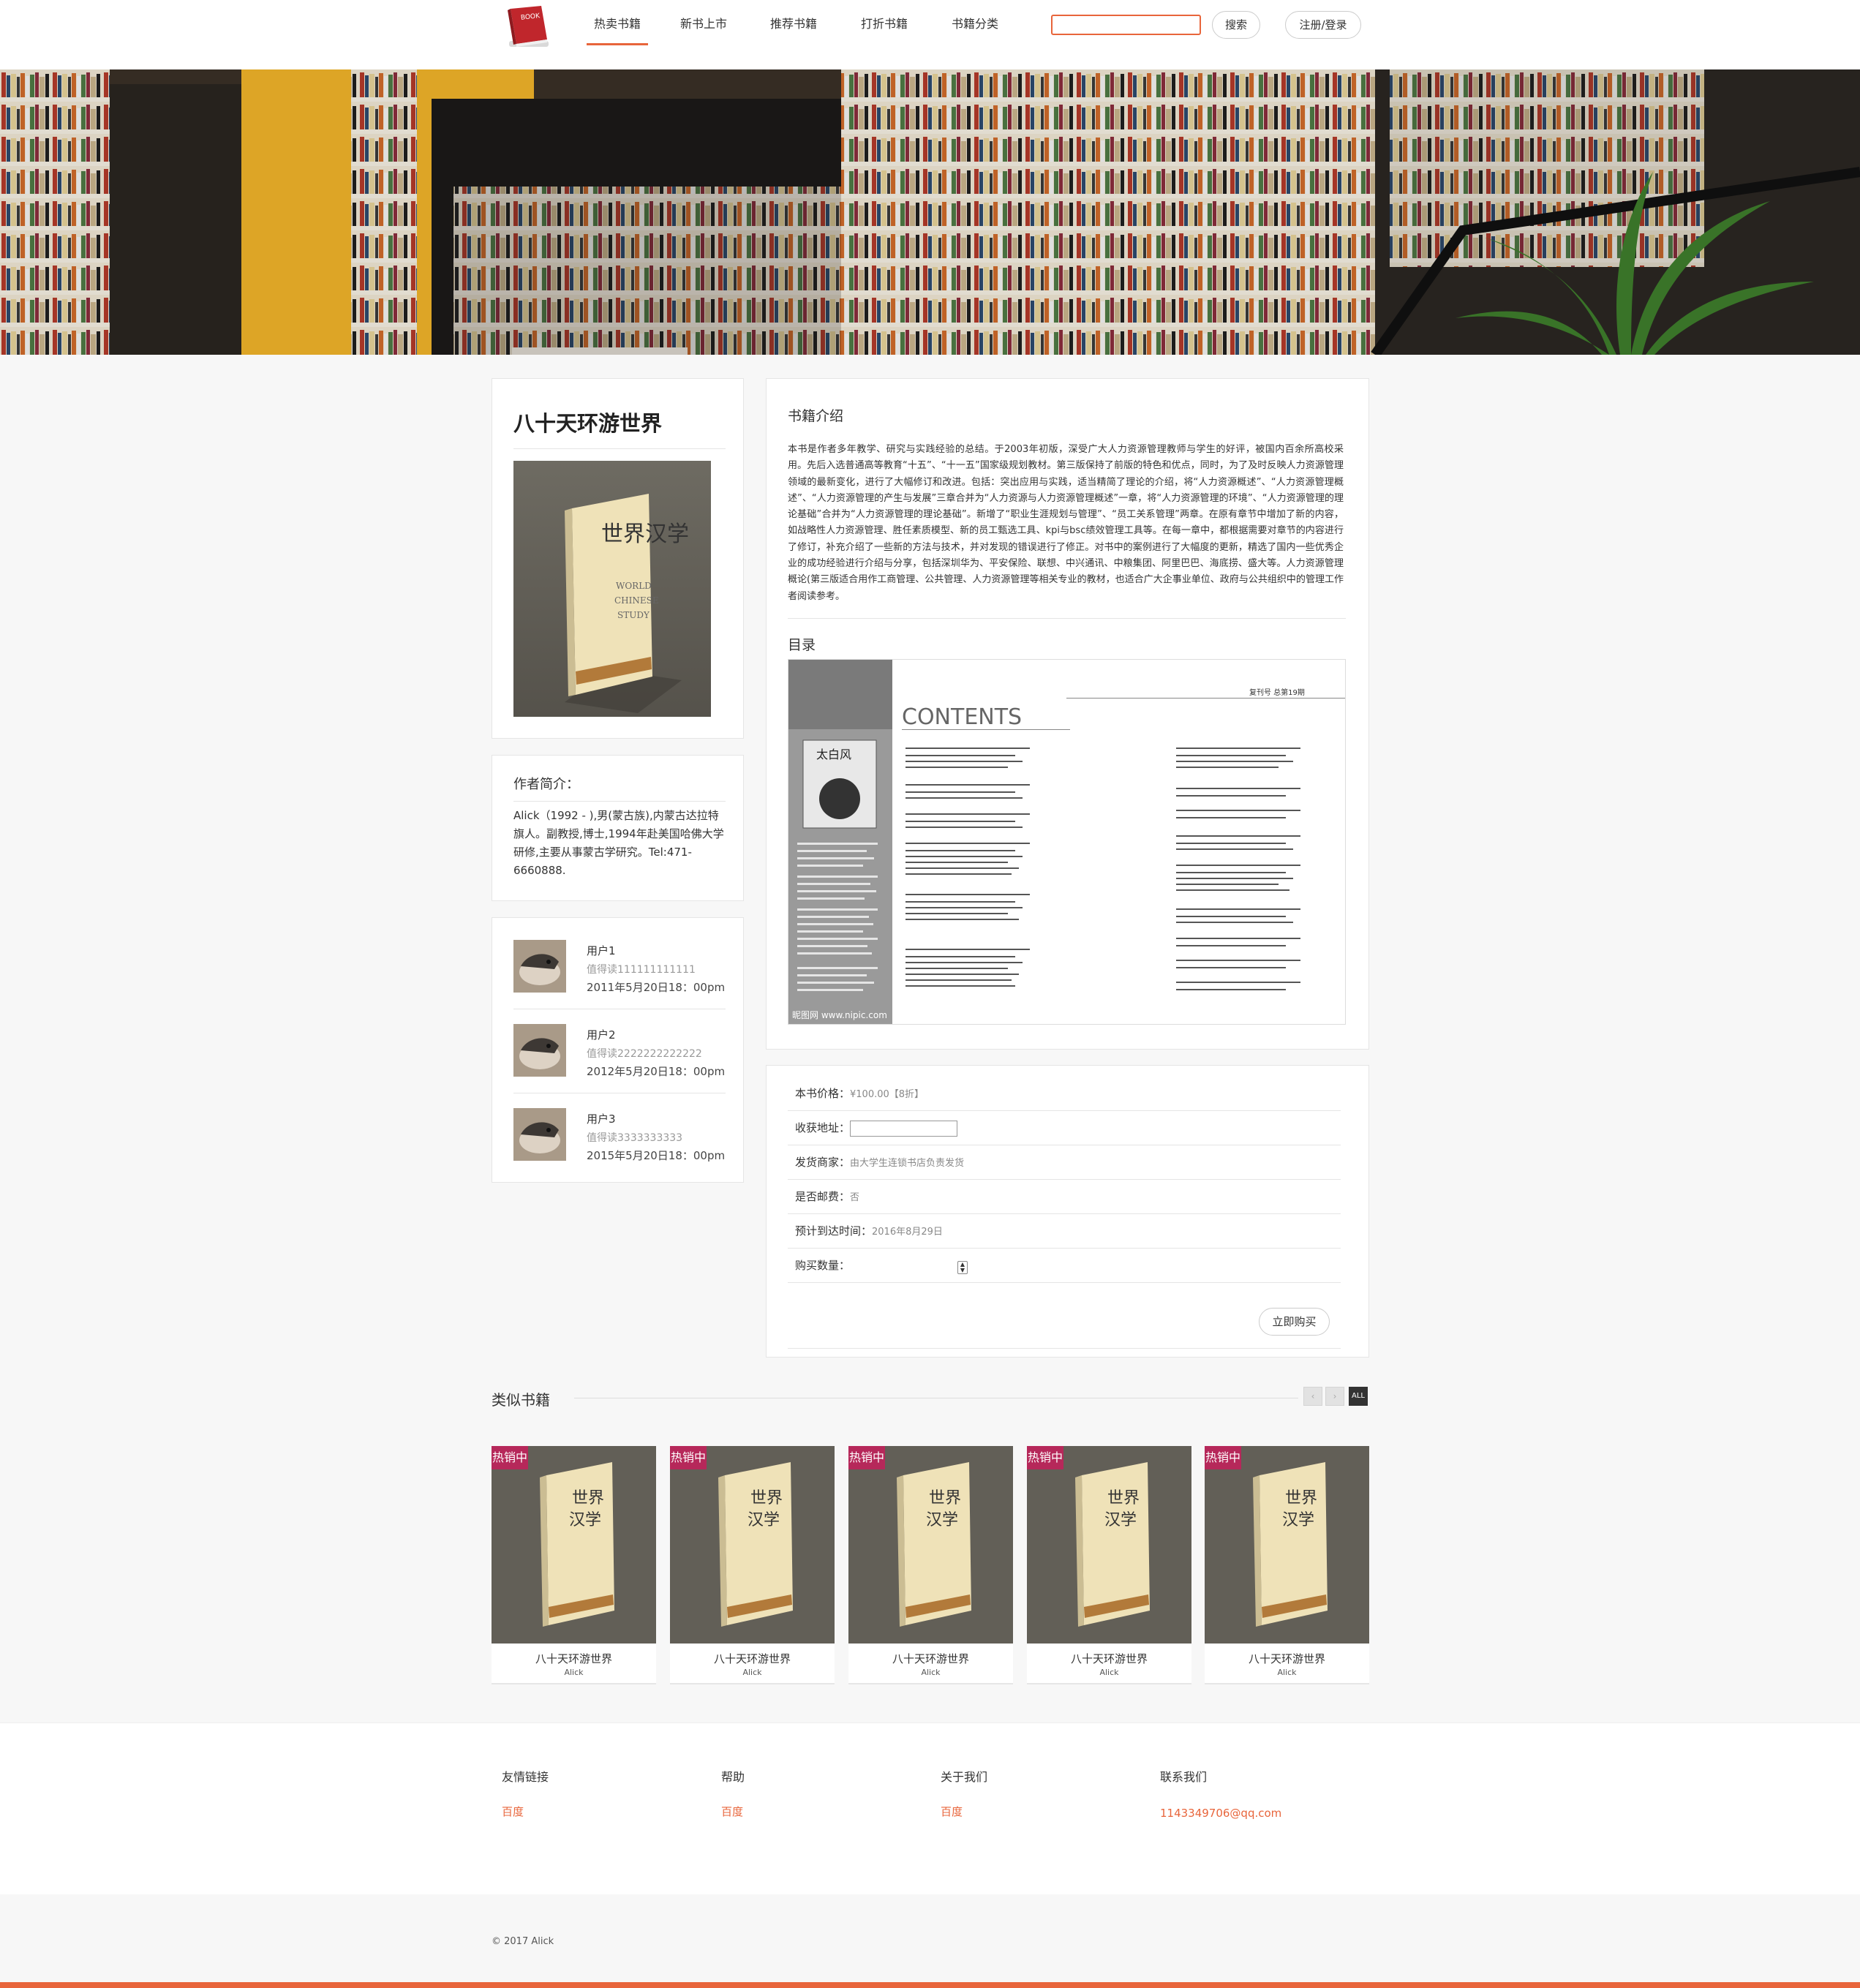 Image resolution: width=1860 pixels, height=1988 pixels. What do you see at coordinates (634, 586) in the screenshot?
I see `cover-sub-1: WORLD` at bounding box center [634, 586].